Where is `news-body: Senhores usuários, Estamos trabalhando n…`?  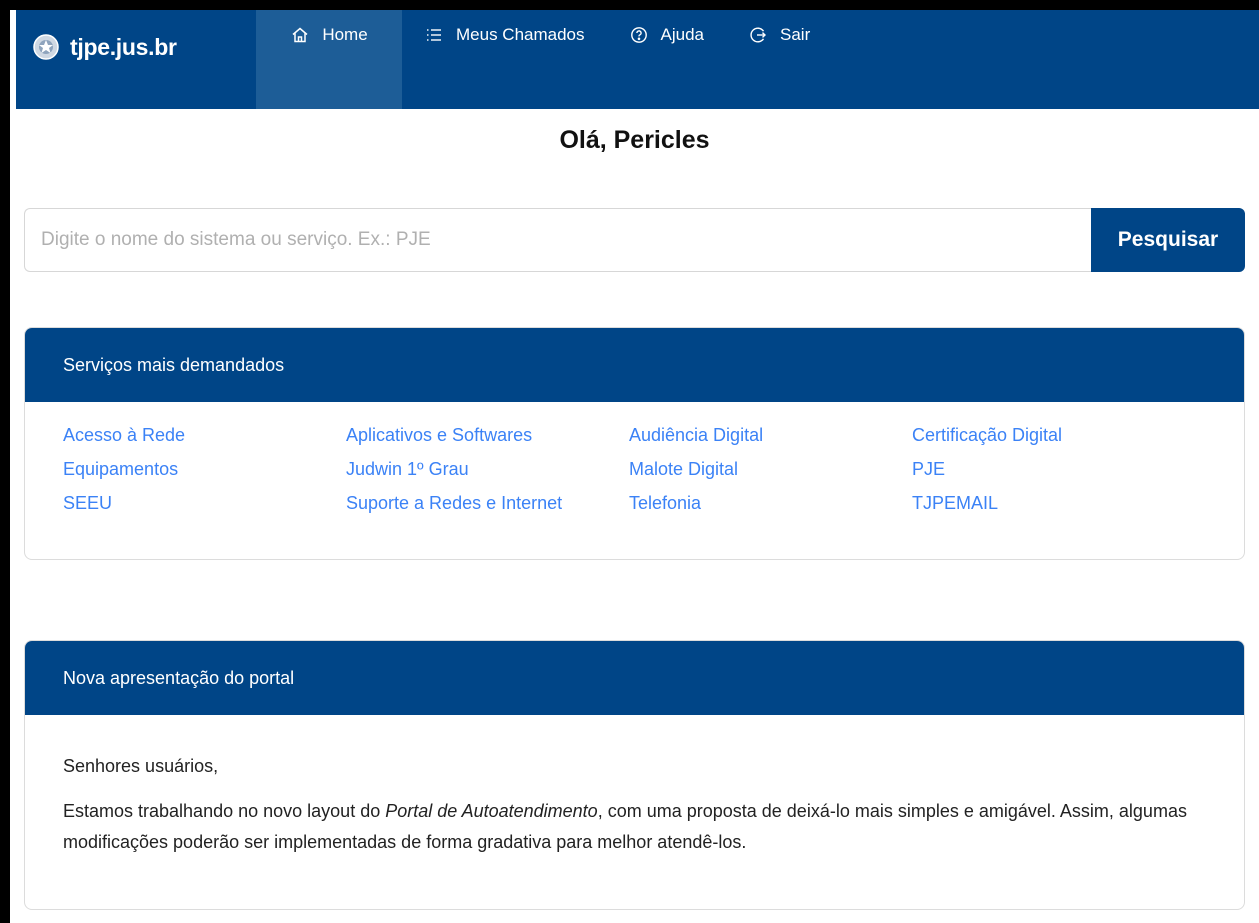 news-body: Senhores usuários, Estamos trabalhando n… is located at coordinates (634, 804).